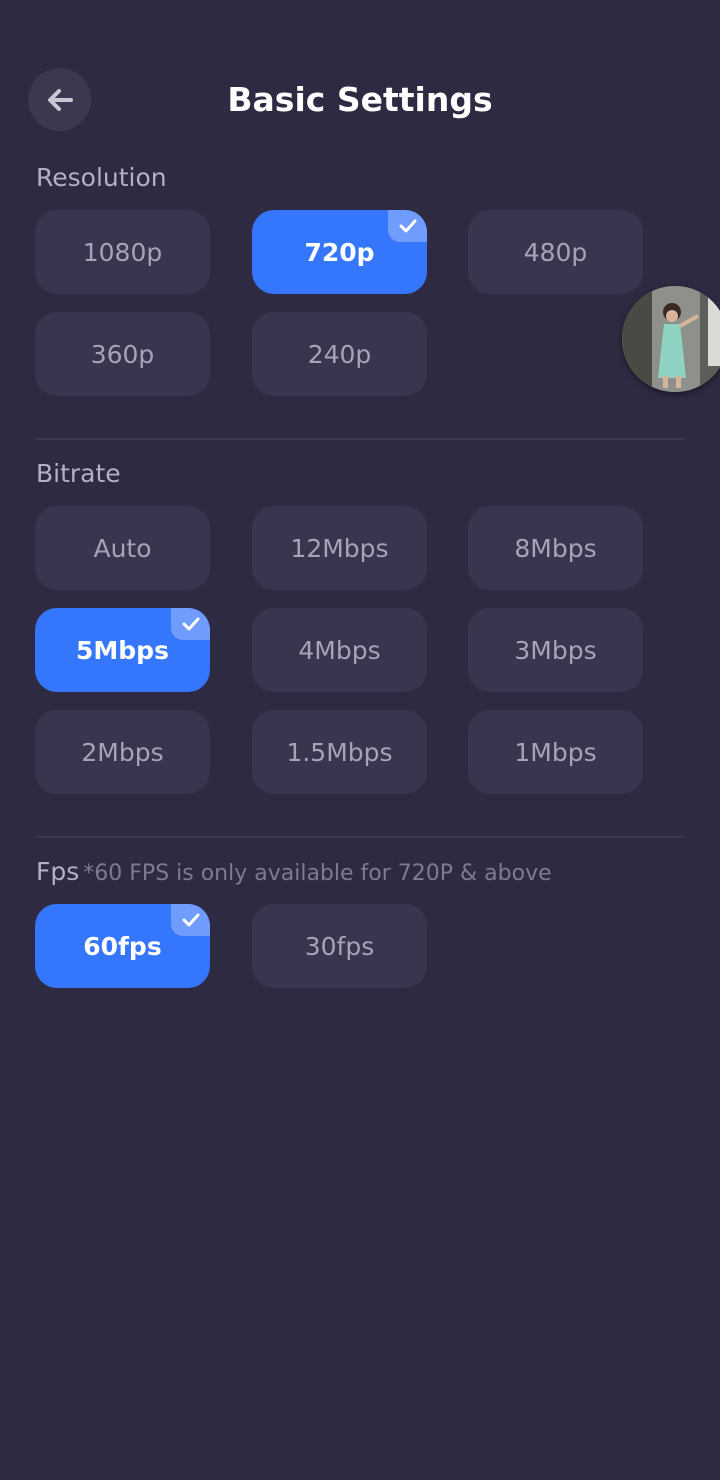 This screenshot has height=1480, width=720. I want to click on bitrate-option-1-5mbps: 1.5Mbps, so click(339, 752).